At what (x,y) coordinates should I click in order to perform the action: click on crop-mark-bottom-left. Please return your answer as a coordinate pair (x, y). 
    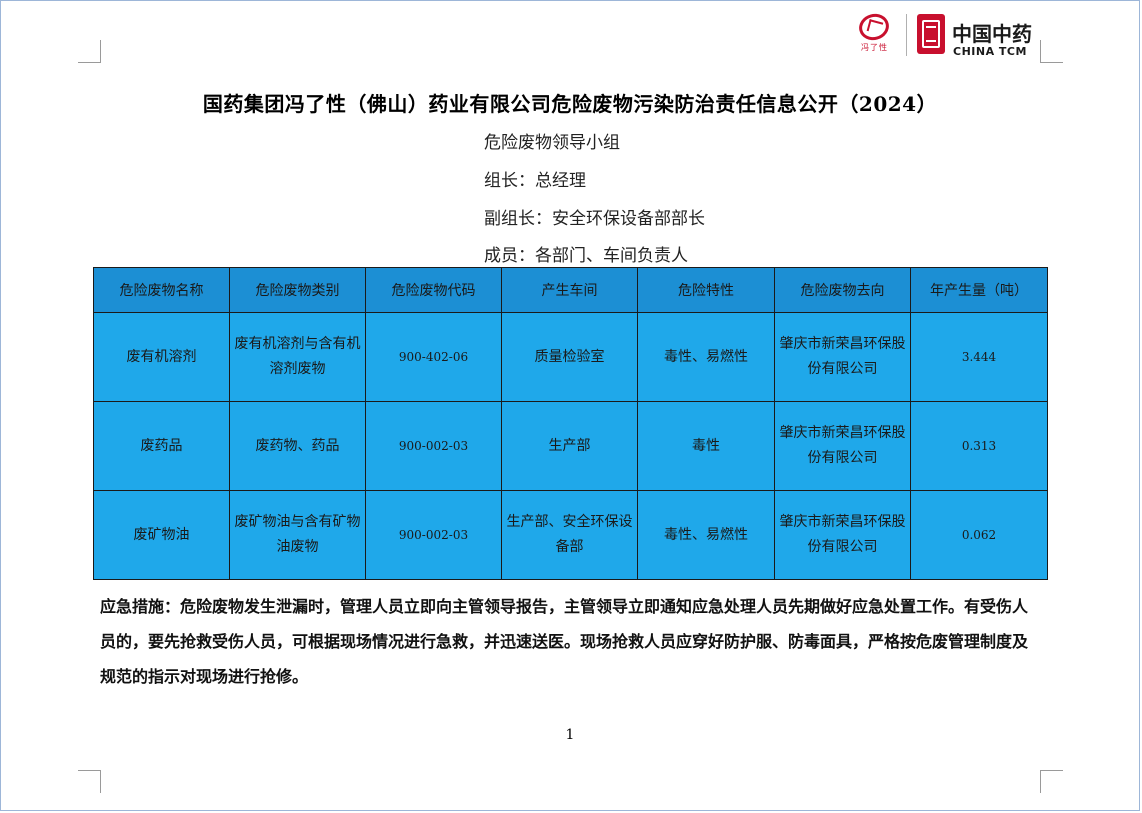
    Looking at the image, I should click on (89, 781).